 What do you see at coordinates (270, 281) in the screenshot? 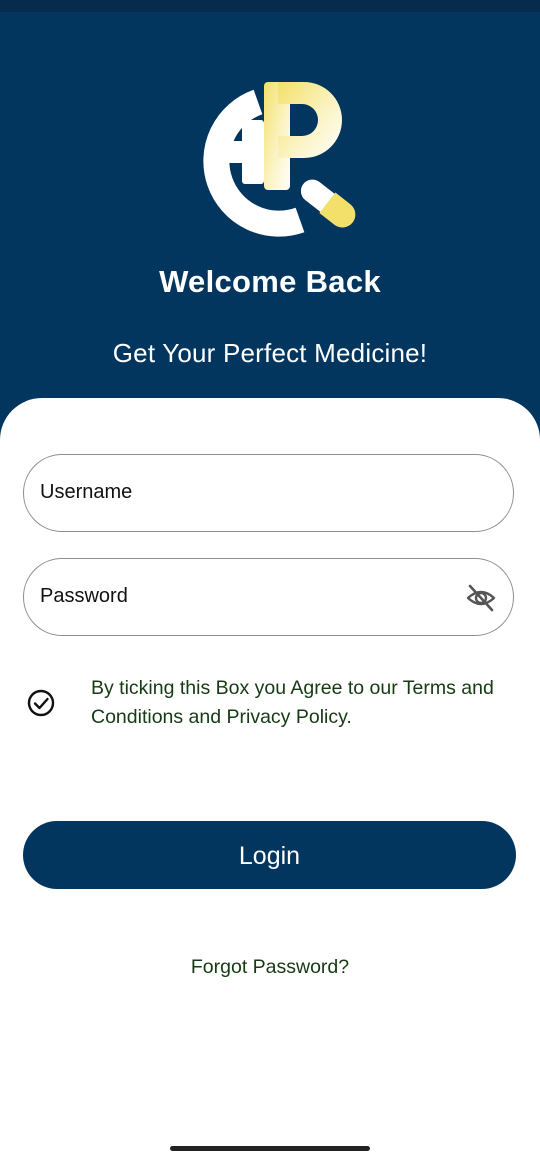
I see `welcome-title: Welcome Back` at bounding box center [270, 281].